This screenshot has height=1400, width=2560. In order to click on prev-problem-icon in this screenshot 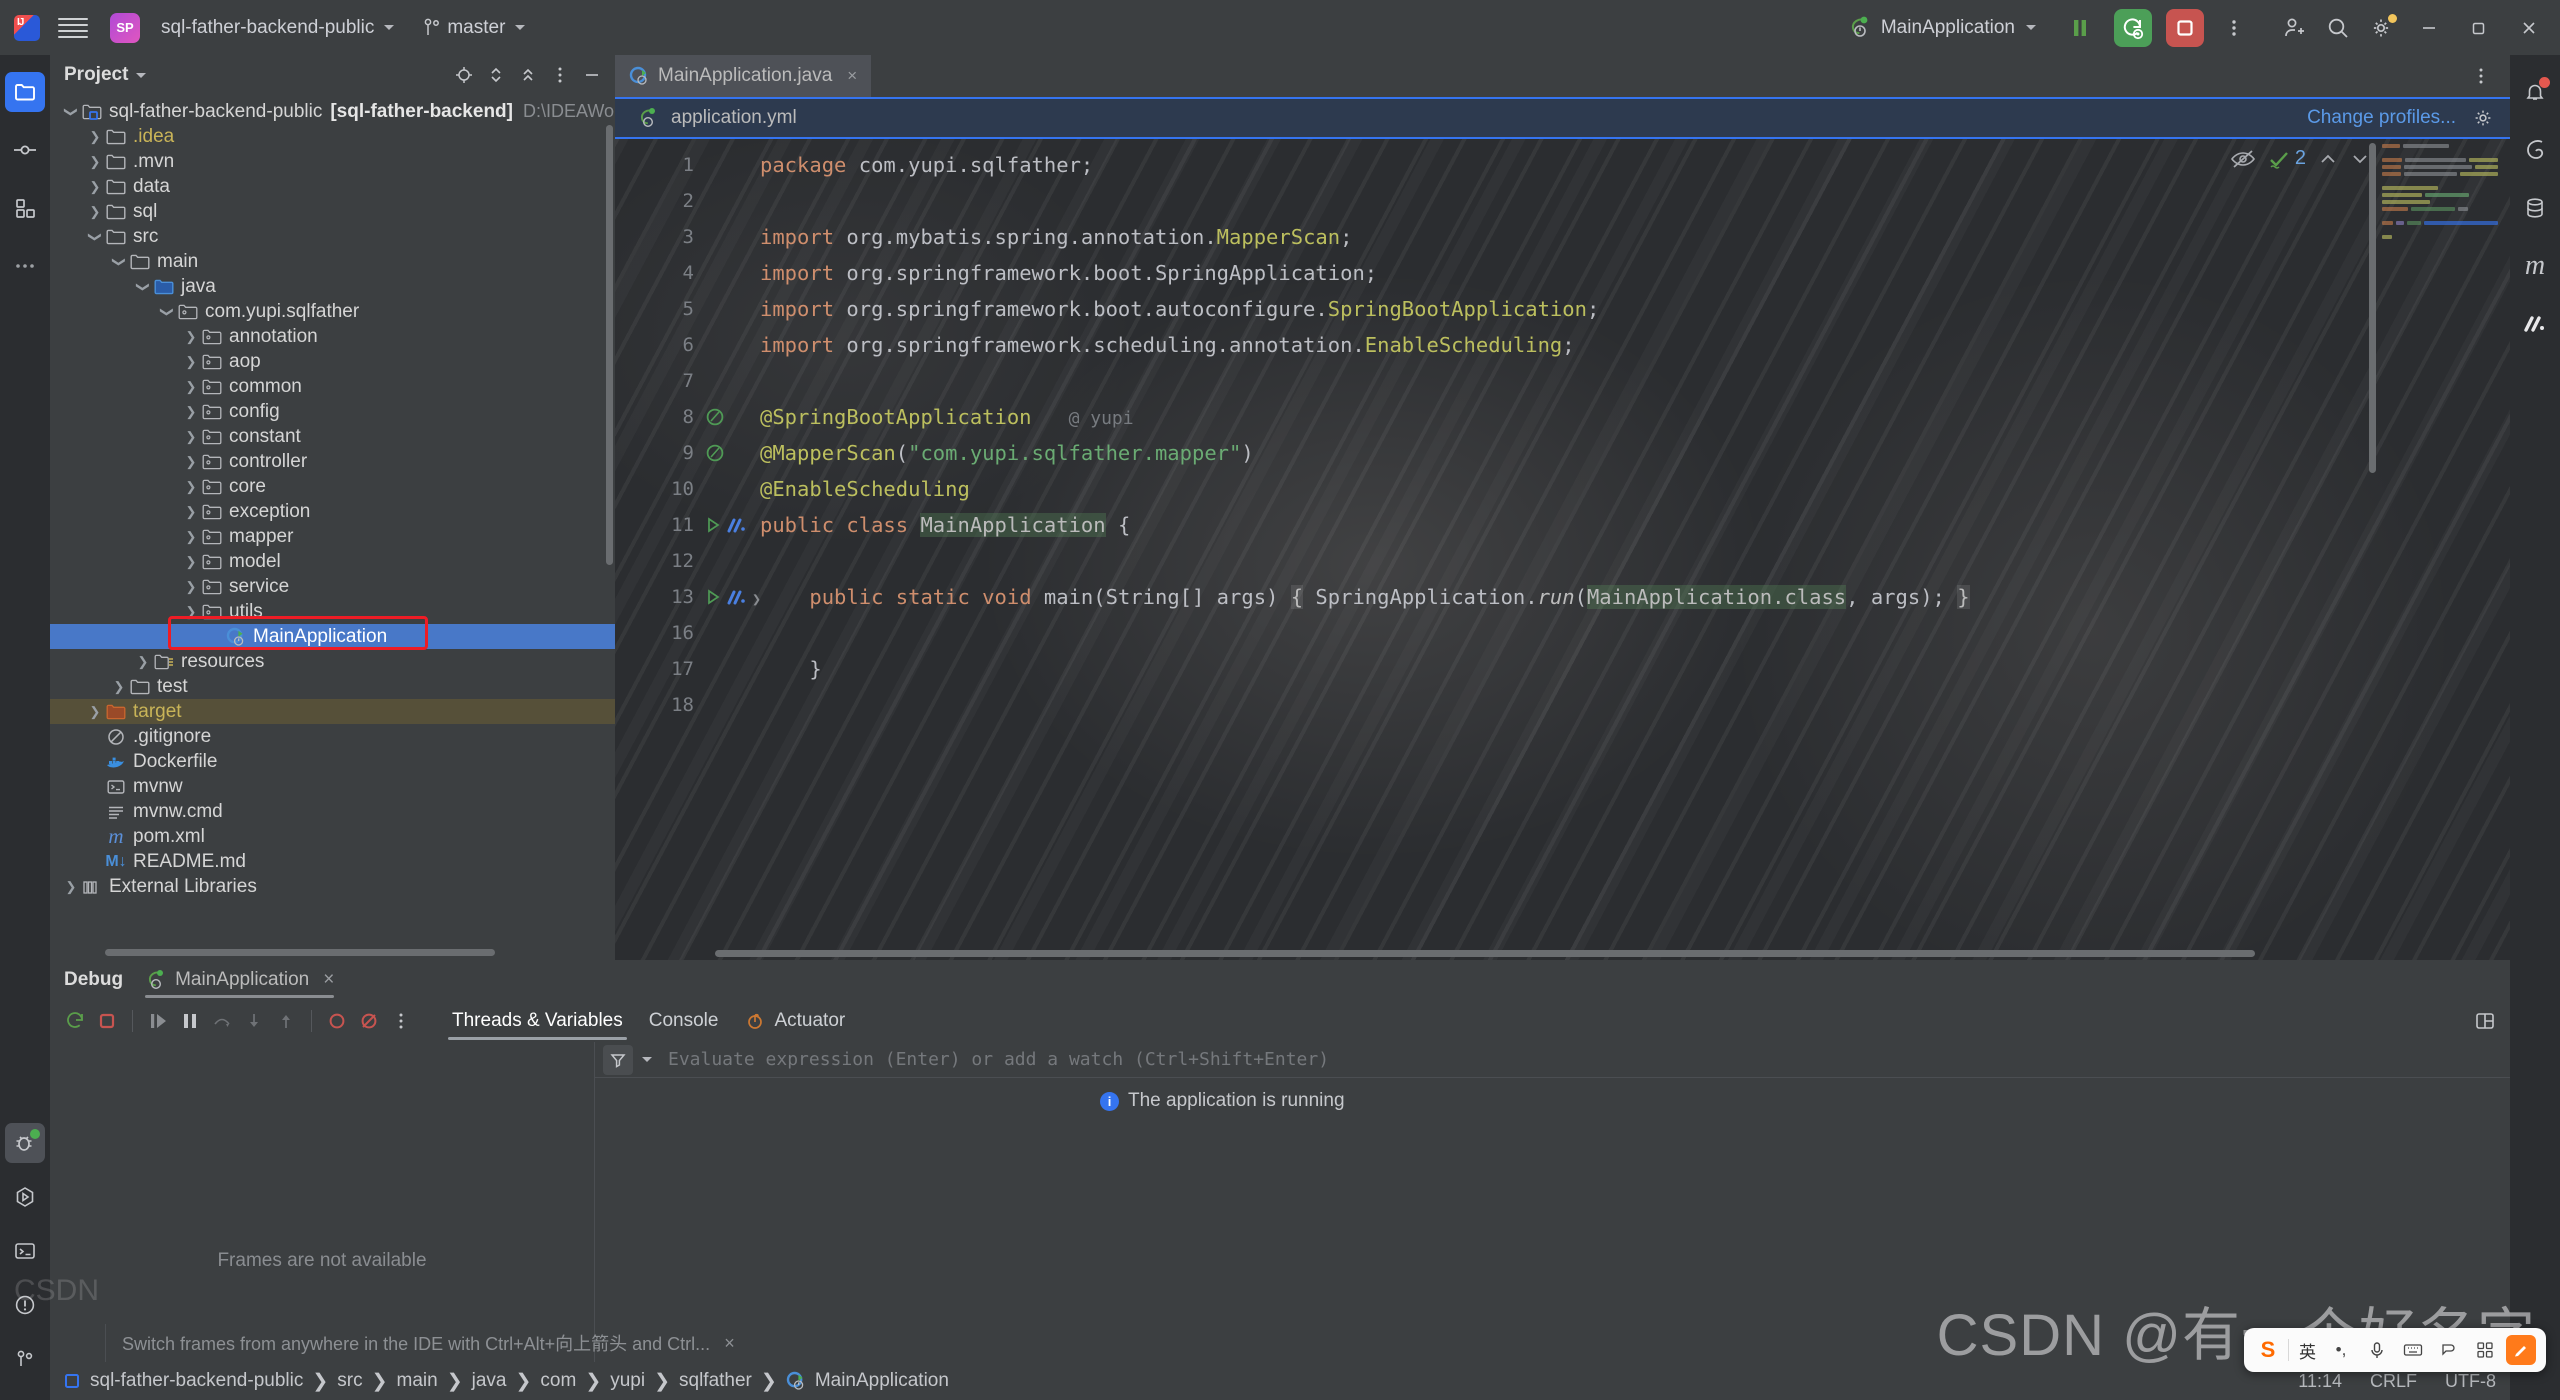, I will do `click(2328, 159)`.